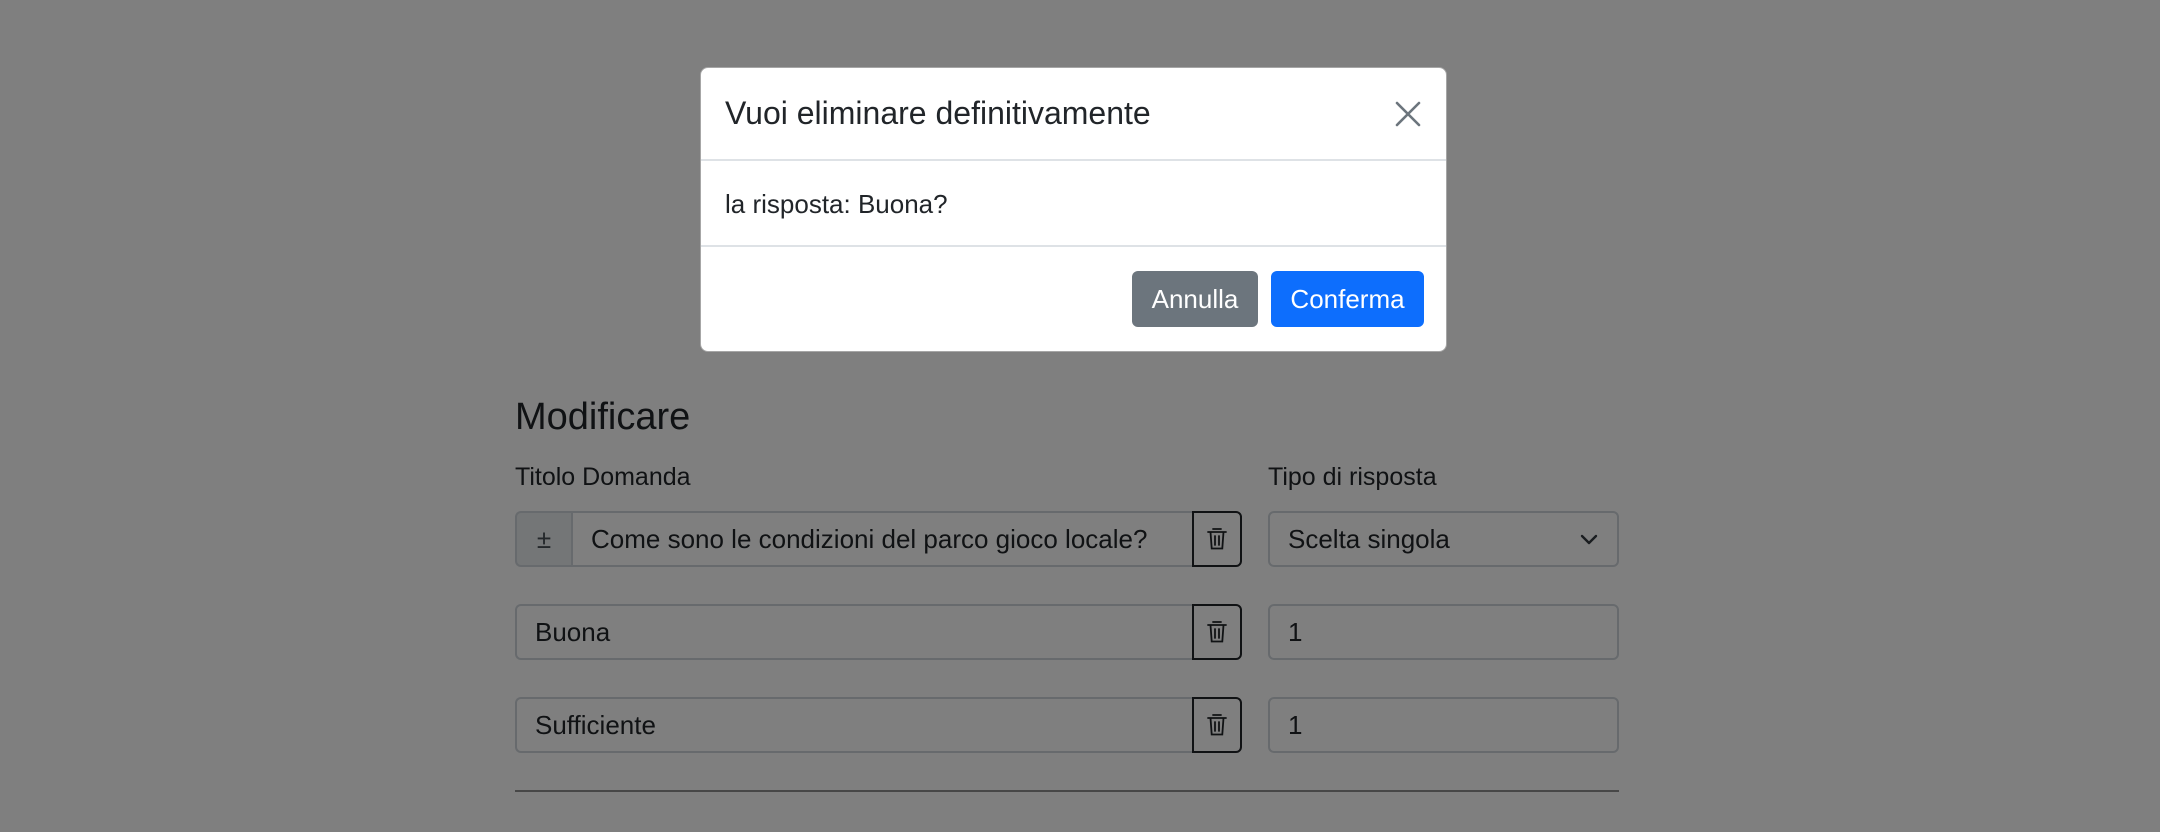 The width and height of the screenshot is (2160, 832). Describe the element at coordinates (1347, 299) in the screenshot. I see `confirm-button: Conferma` at that location.